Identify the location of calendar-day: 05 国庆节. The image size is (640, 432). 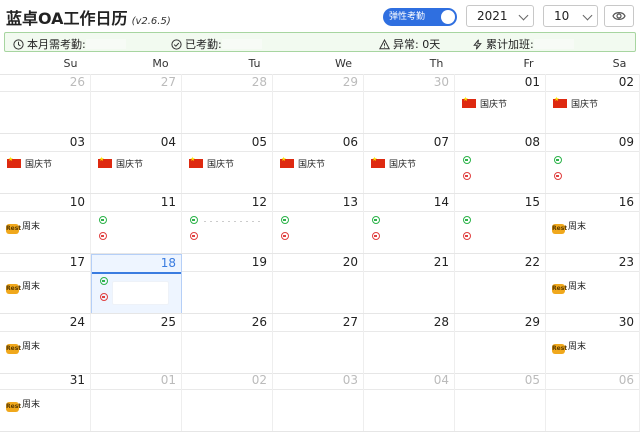
(227, 164).